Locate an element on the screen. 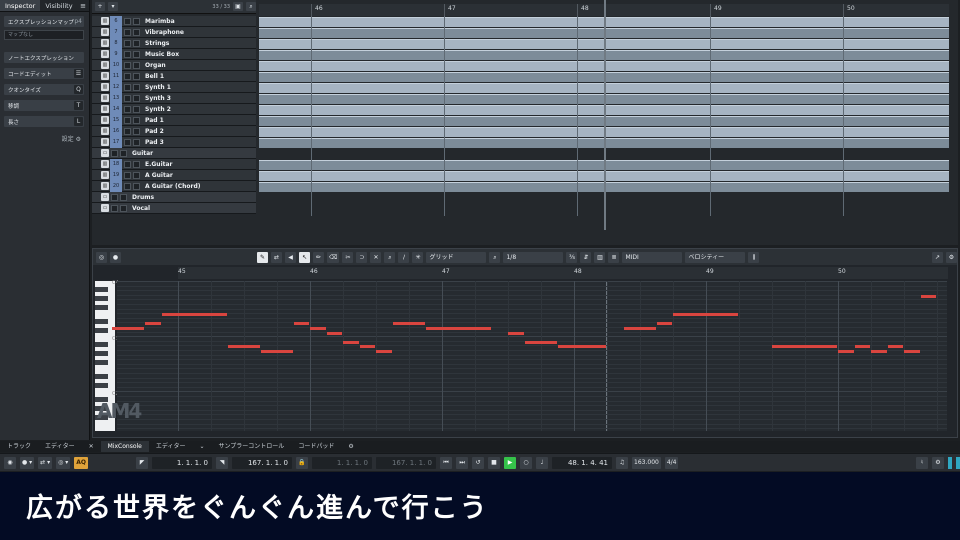 Image resolution: width=960 pixels, height=540 pixels. pencil-link-icon: ✎ is located at coordinates (262, 257).